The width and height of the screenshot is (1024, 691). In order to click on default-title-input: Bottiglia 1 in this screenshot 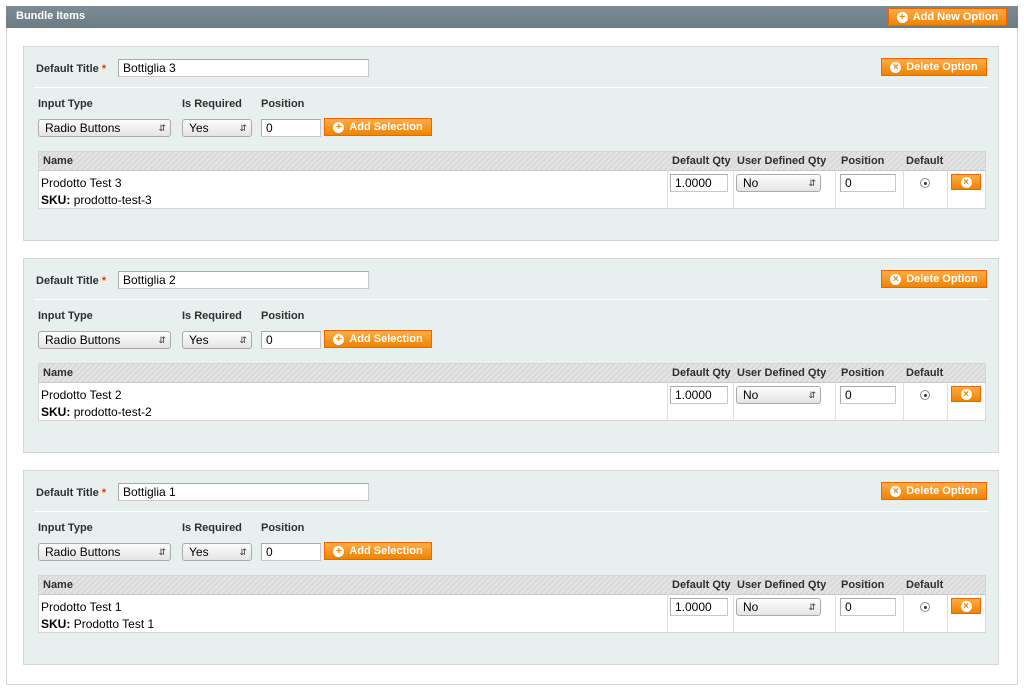, I will do `click(243, 492)`.